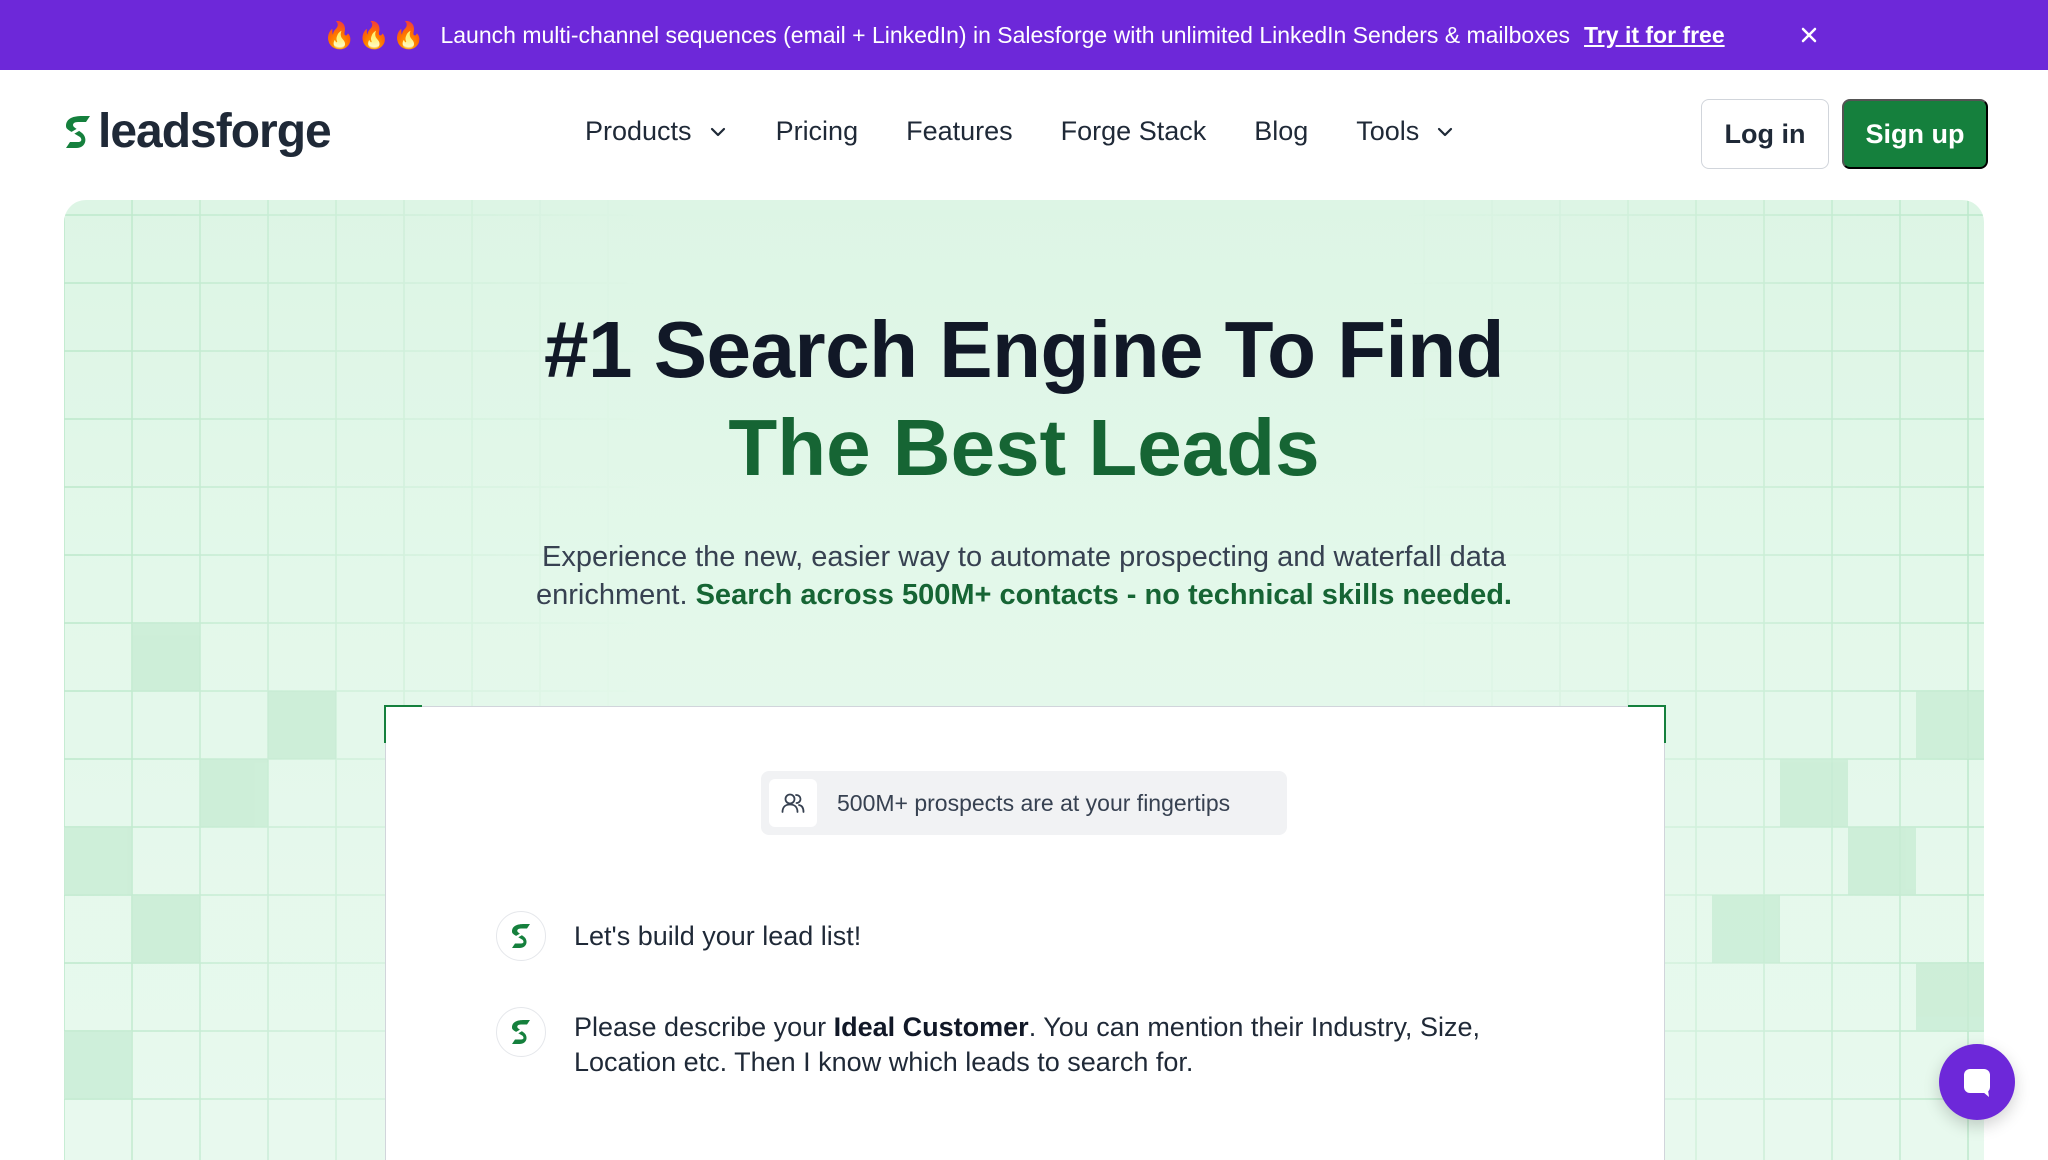 The height and width of the screenshot is (1160, 2048). What do you see at coordinates (1765, 134) in the screenshot?
I see `login-button: Log in` at bounding box center [1765, 134].